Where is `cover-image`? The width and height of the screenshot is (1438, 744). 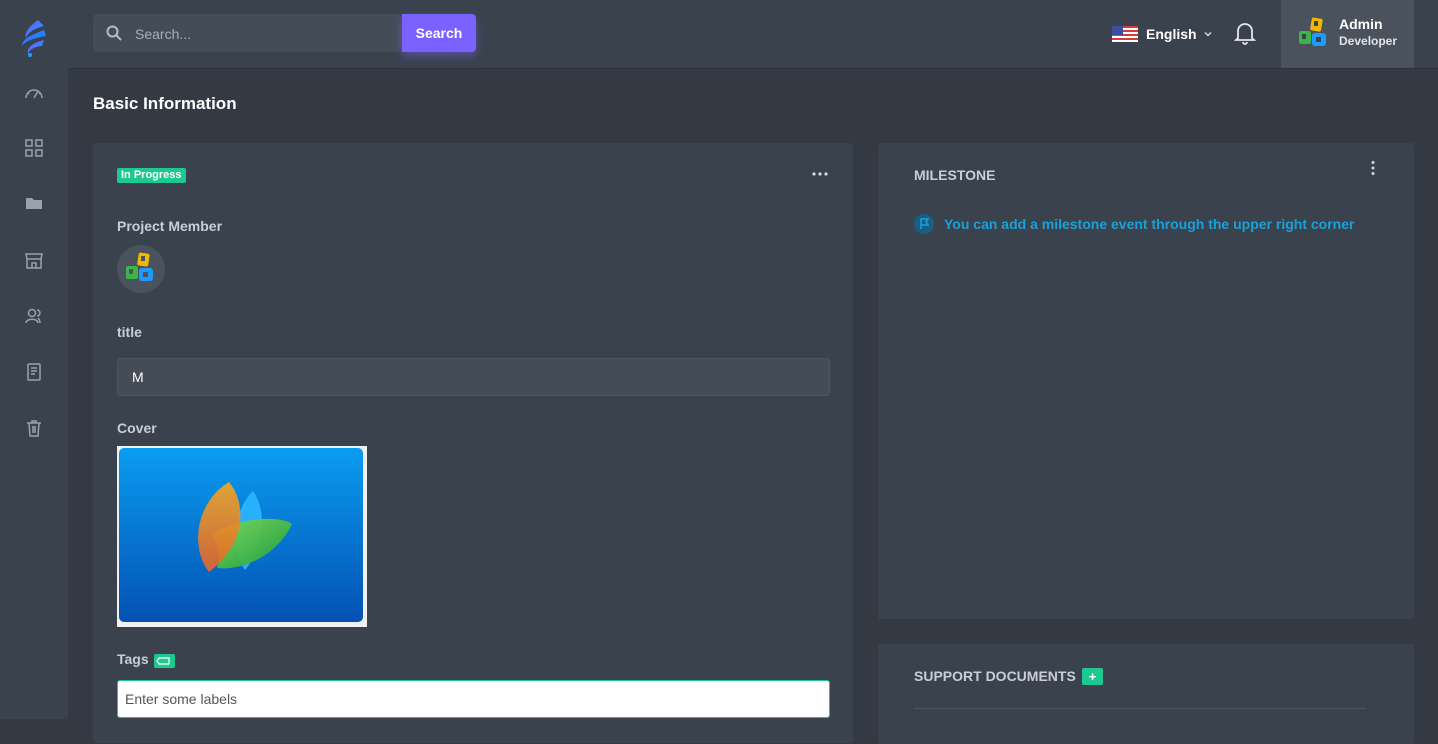 cover-image is located at coordinates (242, 536).